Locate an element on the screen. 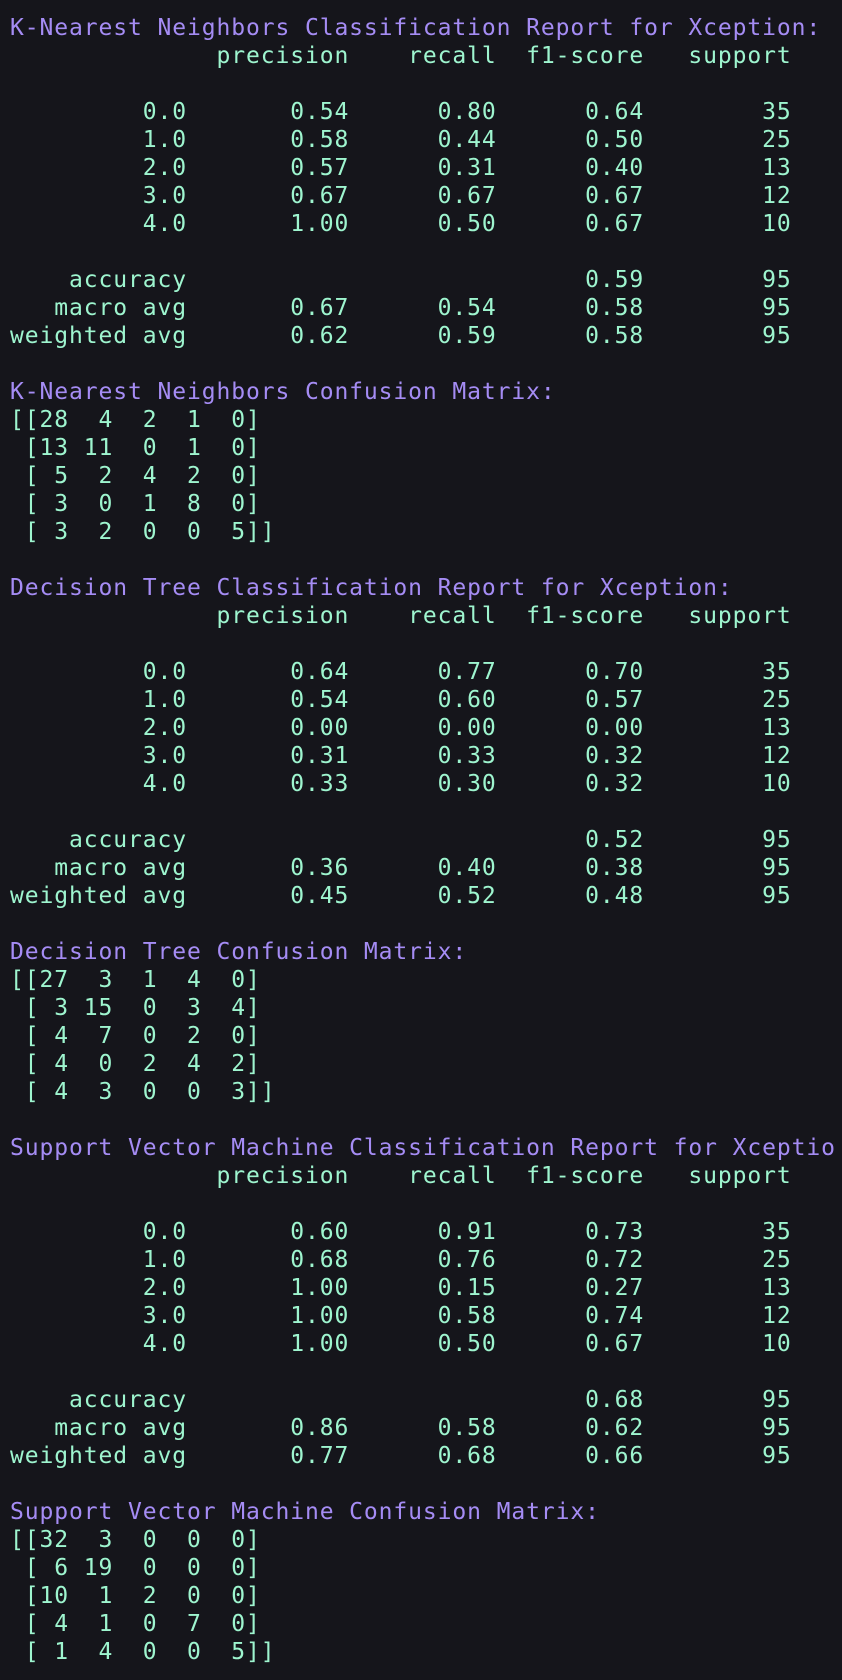 The height and width of the screenshot is (1680, 842). output-line: weighted avg 0.45 0.52 0.48 95 is located at coordinates (401, 896).